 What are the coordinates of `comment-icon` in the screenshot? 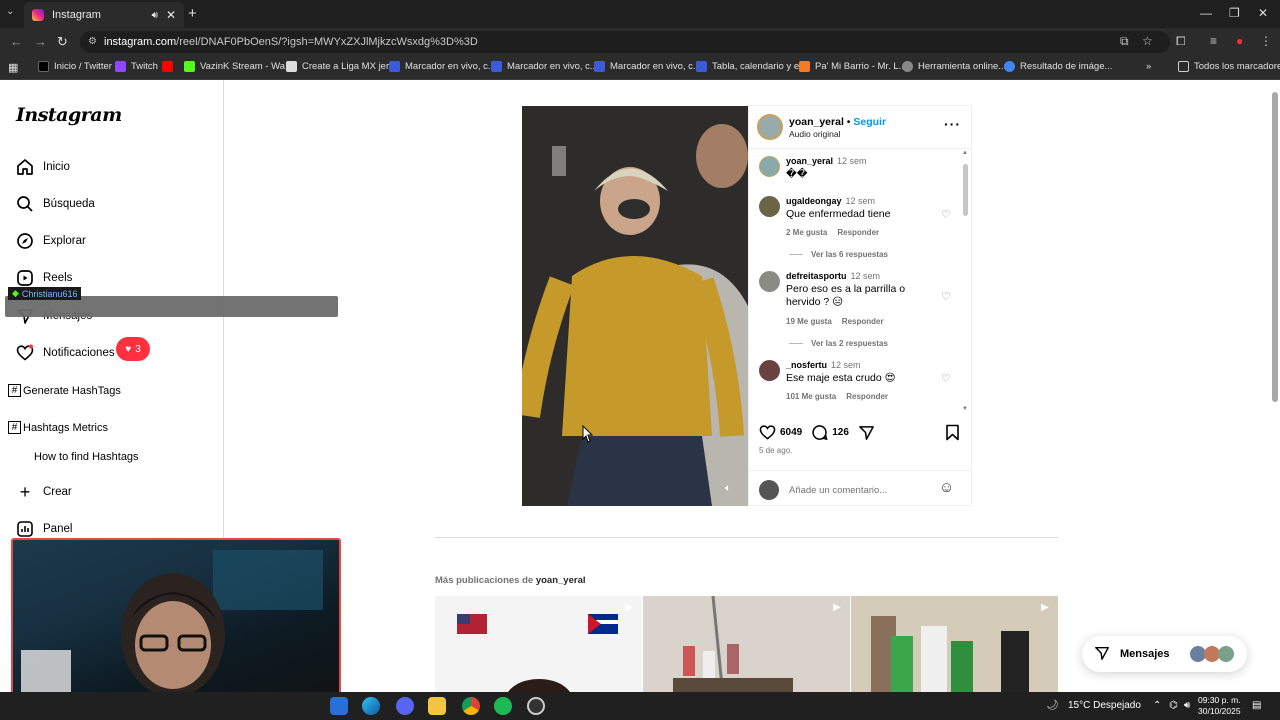 It's located at (819, 432).